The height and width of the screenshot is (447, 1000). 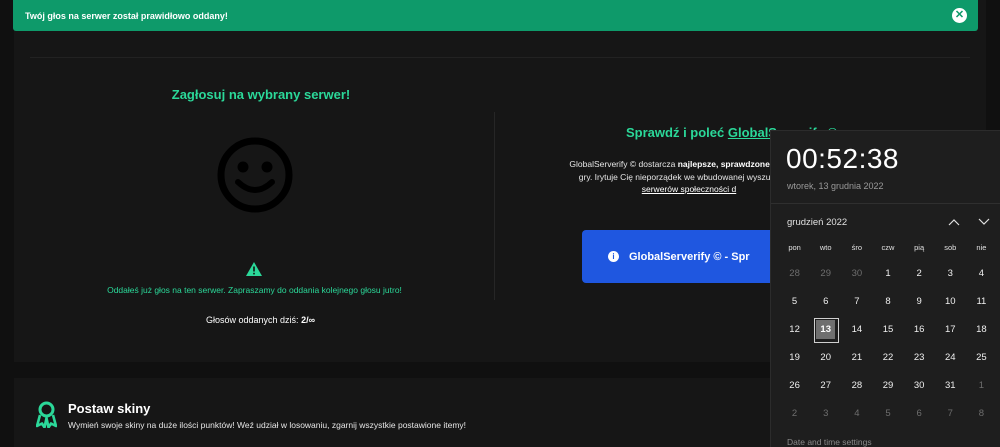 I want to click on close-icon: ✕, so click(x=959, y=15).